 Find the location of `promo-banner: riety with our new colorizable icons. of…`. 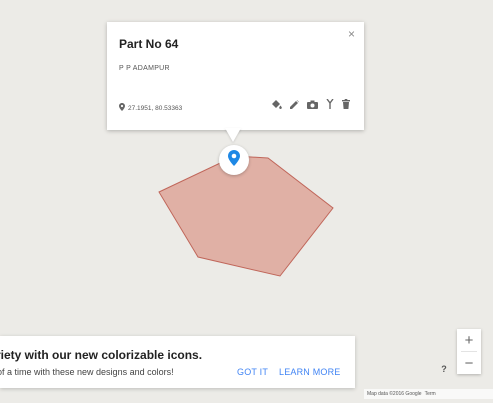

promo-banner: riety with our new colorizable icons. of… is located at coordinates (177, 362).